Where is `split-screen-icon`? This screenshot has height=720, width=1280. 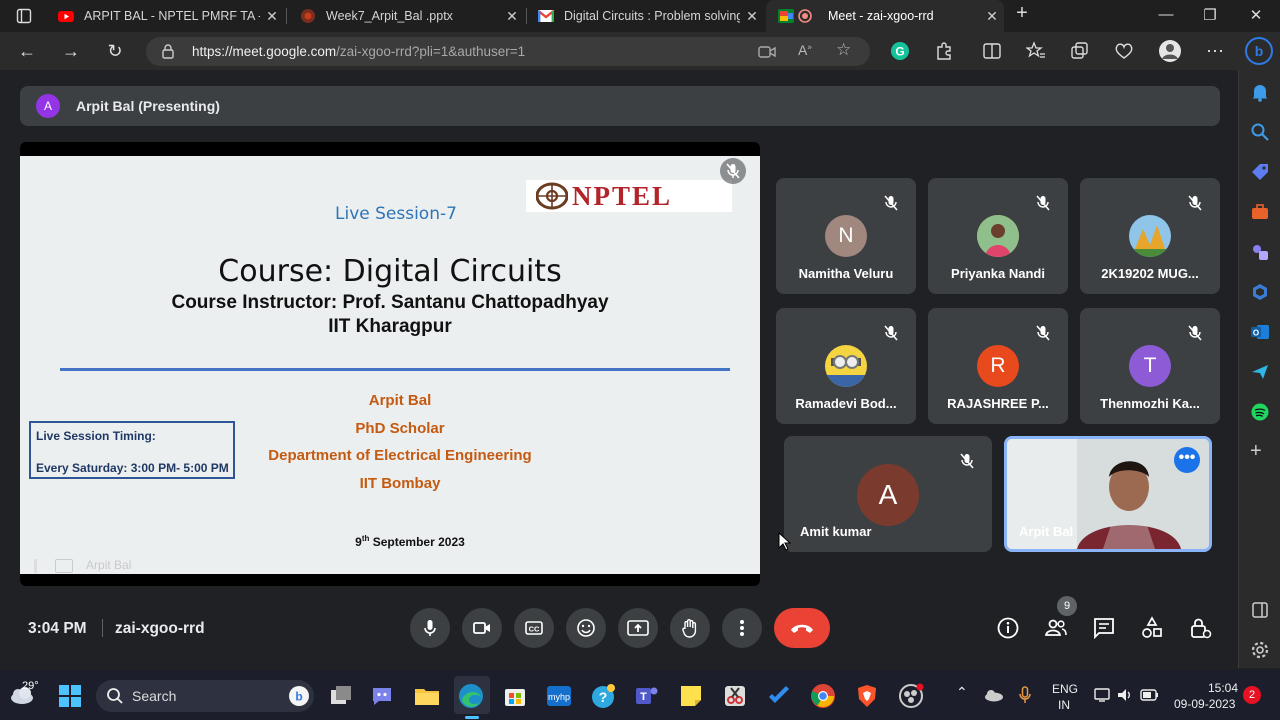
split-screen-icon is located at coordinates (992, 51).